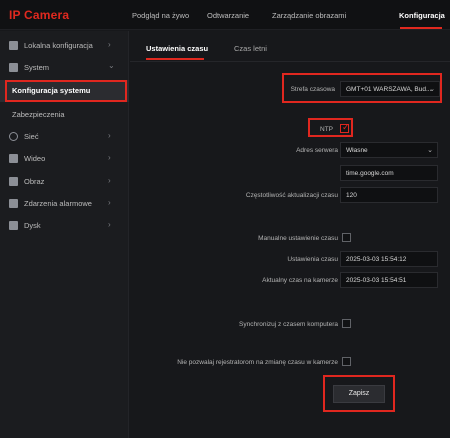  Describe the element at coordinates (66, 91) in the screenshot. I see `highlight-box-system-config` at that location.